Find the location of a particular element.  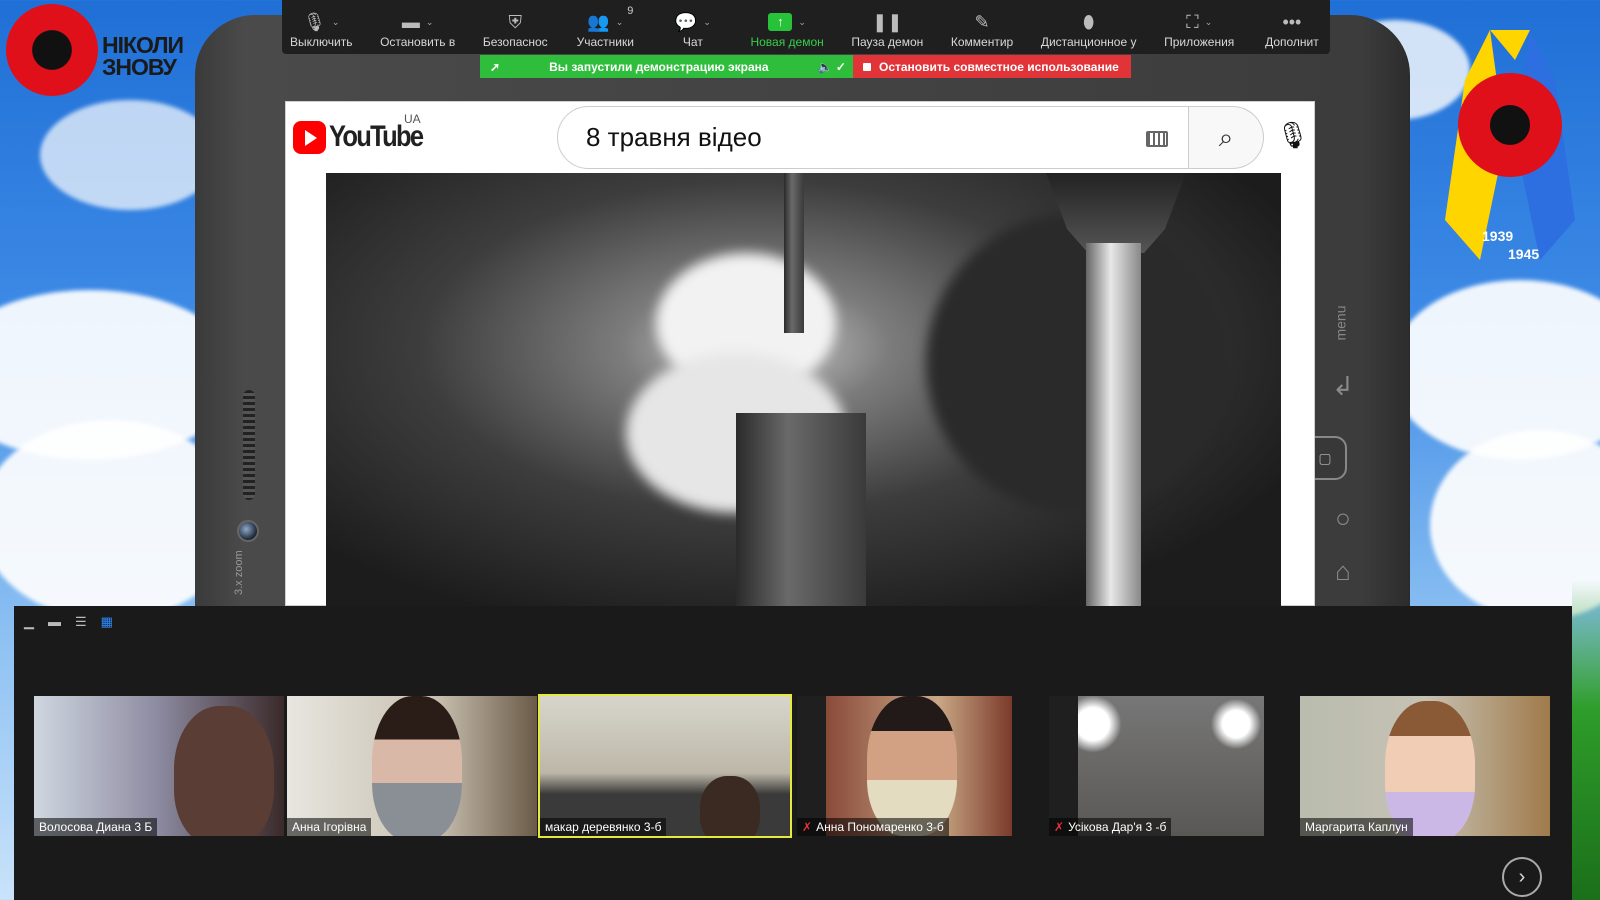

participants-count: 9 is located at coordinates (630, 11).